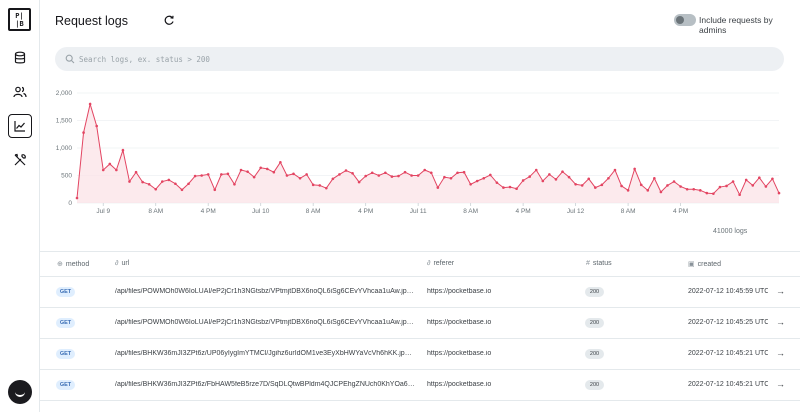 This screenshot has width=800, height=412. What do you see at coordinates (64, 148) in the screenshot?
I see `y-tick-label: 1,000` at bounding box center [64, 148].